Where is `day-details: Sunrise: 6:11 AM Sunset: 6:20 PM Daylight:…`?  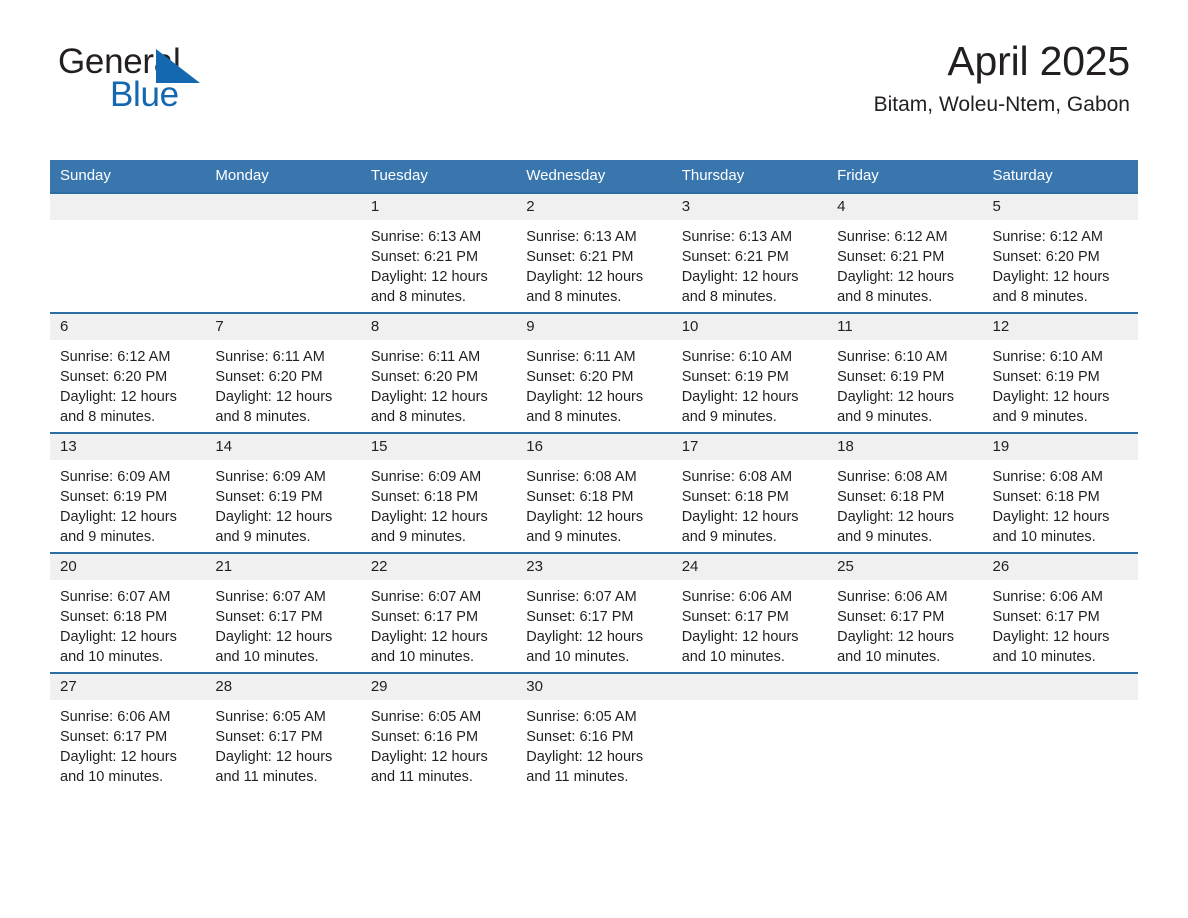
day-details: Sunrise: 6:11 AM Sunset: 6:20 PM Daylight:… is located at coordinates (438, 383).